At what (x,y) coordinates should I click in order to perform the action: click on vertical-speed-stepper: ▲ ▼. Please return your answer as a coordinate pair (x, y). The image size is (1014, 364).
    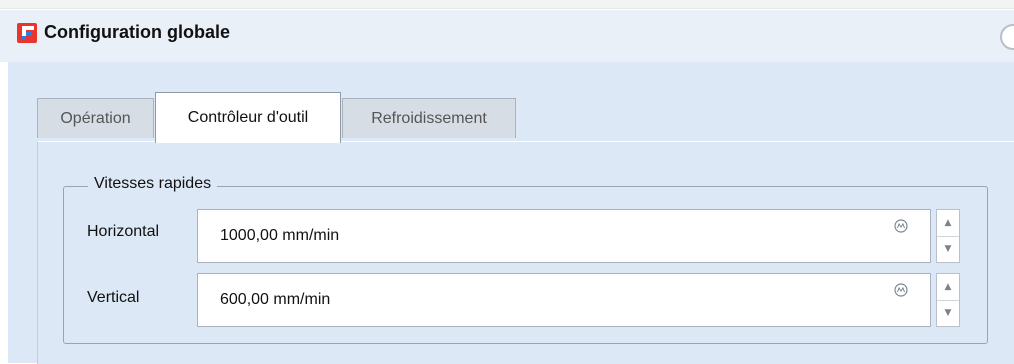
    Looking at the image, I should click on (948, 300).